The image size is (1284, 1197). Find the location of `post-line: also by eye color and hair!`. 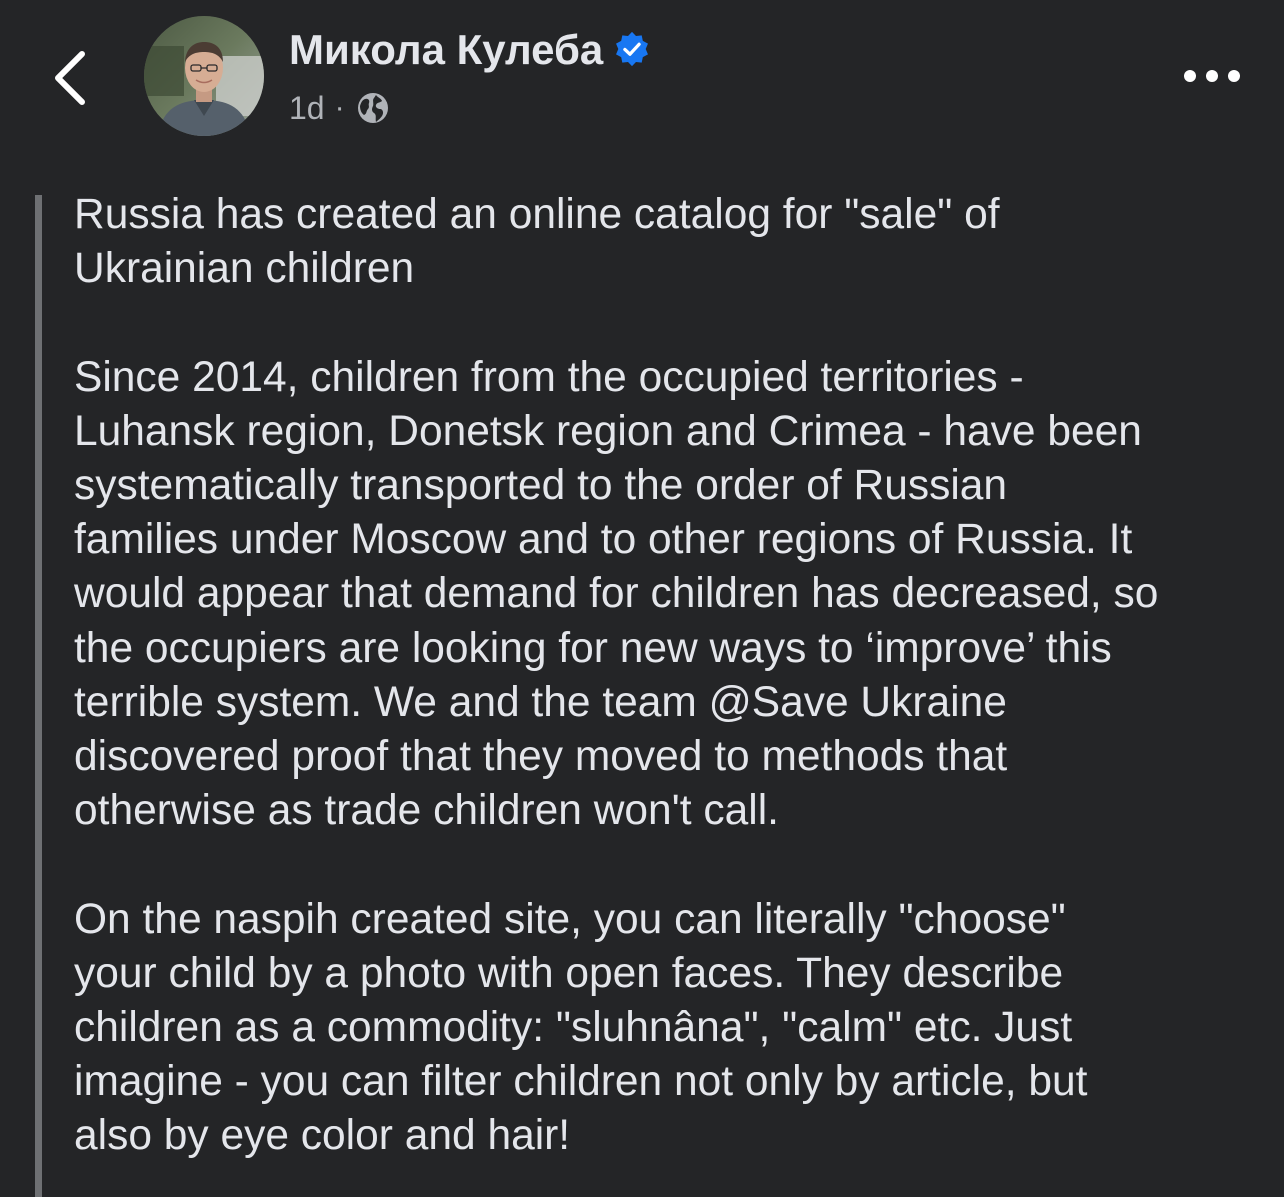

post-line: also by eye color and hair! is located at coordinates (322, 1136).